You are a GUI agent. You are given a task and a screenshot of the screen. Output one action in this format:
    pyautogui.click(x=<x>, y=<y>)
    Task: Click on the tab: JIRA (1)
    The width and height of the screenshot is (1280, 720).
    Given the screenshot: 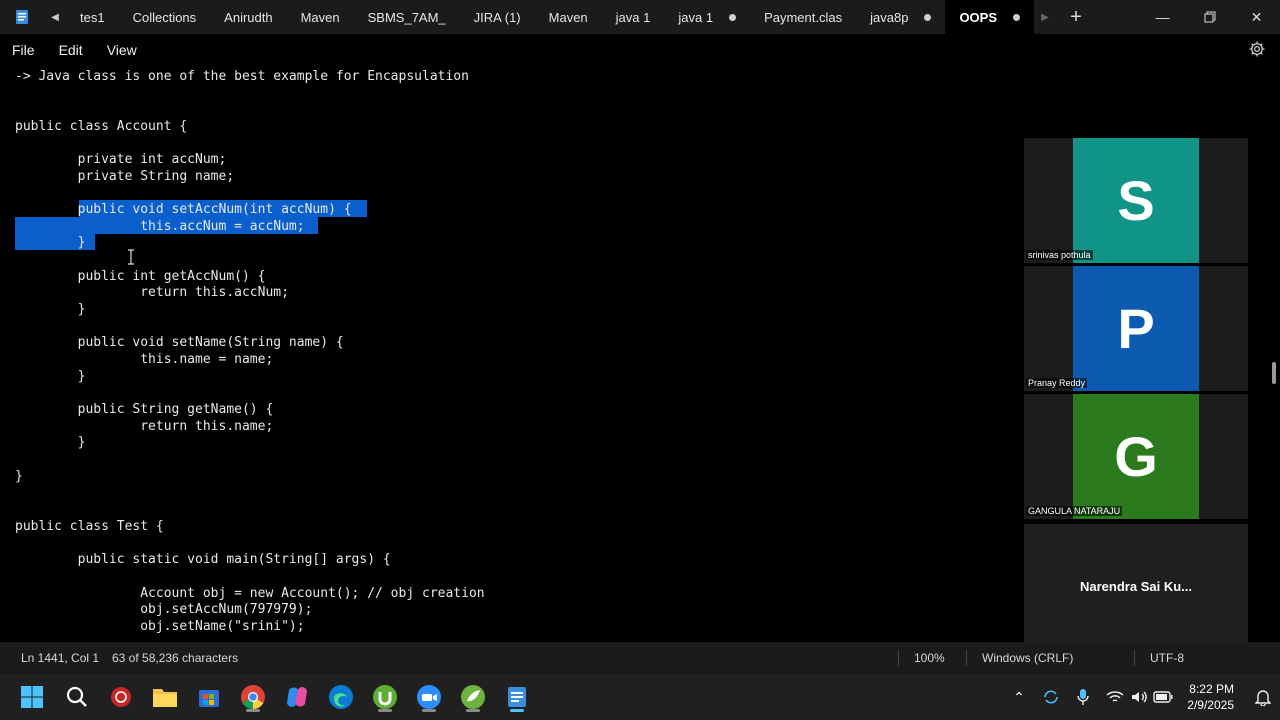 What is the action you would take?
    pyautogui.click(x=497, y=17)
    